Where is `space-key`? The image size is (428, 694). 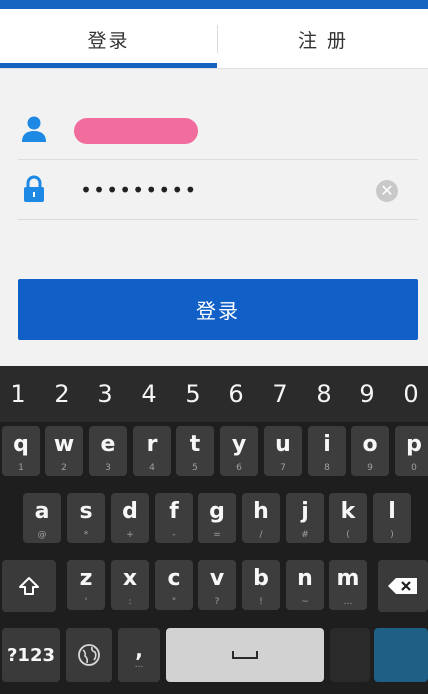
space-key is located at coordinates (245, 655).